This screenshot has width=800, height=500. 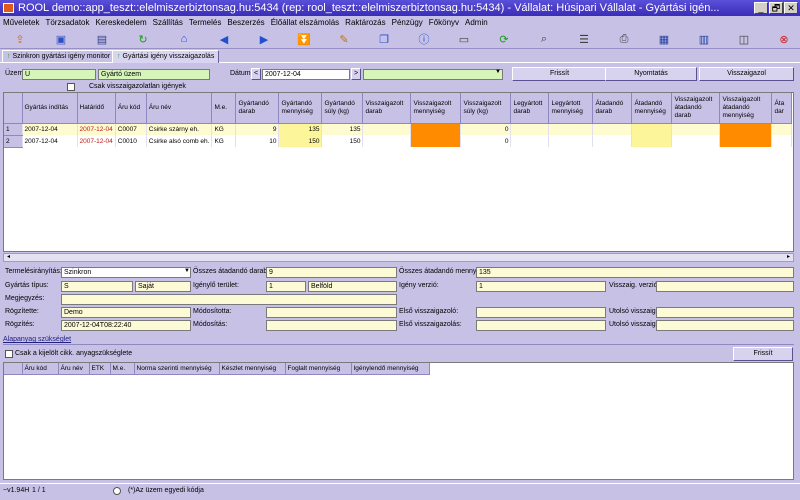 What do you see at coordinates (126, 325) in the screenshot?
I see `rogzites-field: 2007-12-04T08:22:40` at bounding box center [126, 325].